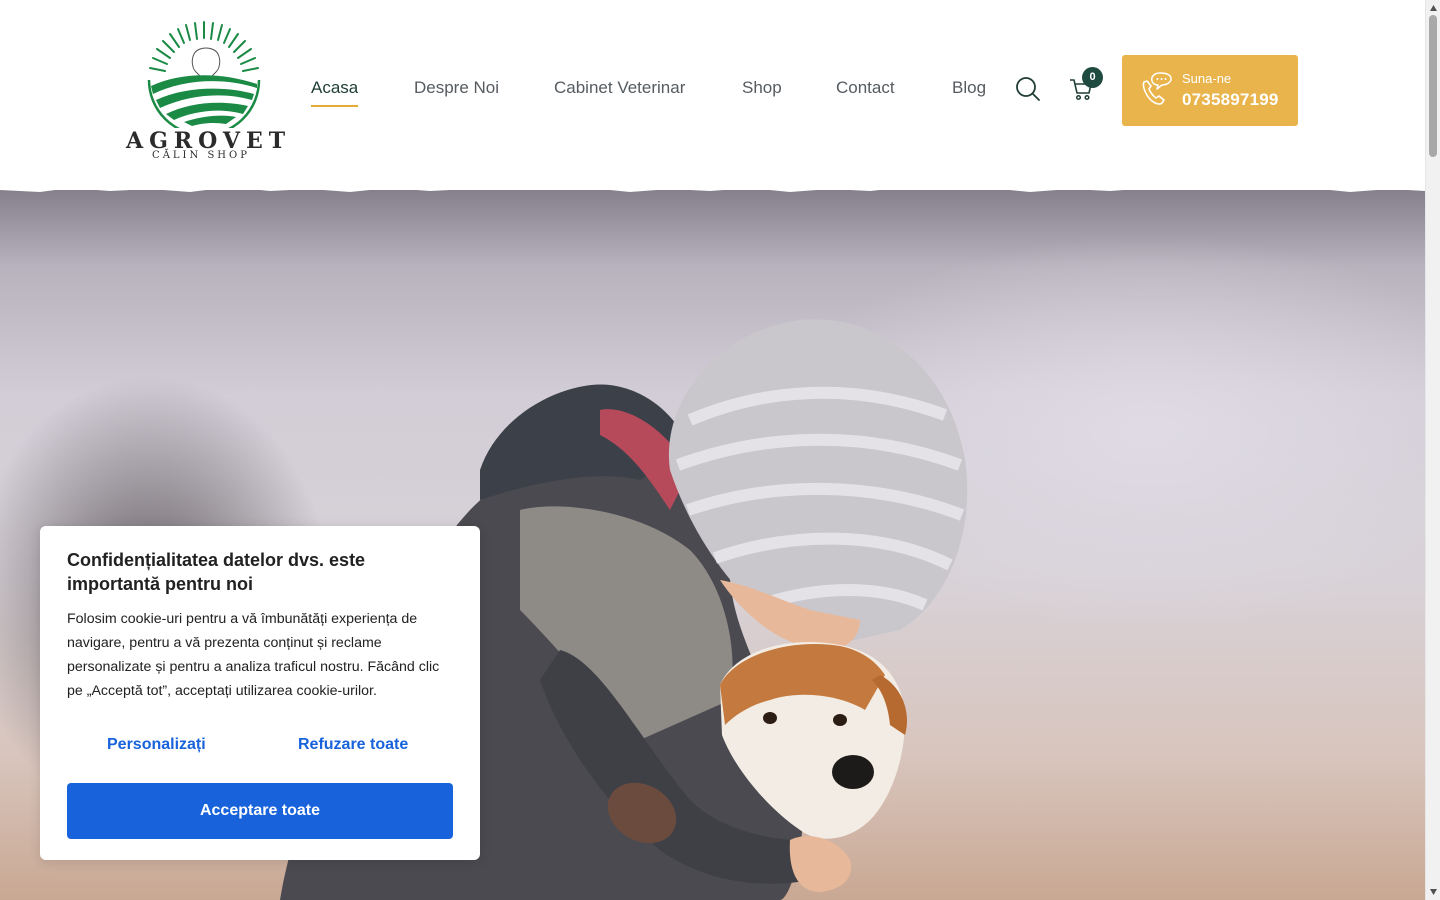 This screenshot has height=900, width=1440. Describe the element at coordinates (865, 88) in the screenshot. I see `nav-item-contact: Contact` at that location.